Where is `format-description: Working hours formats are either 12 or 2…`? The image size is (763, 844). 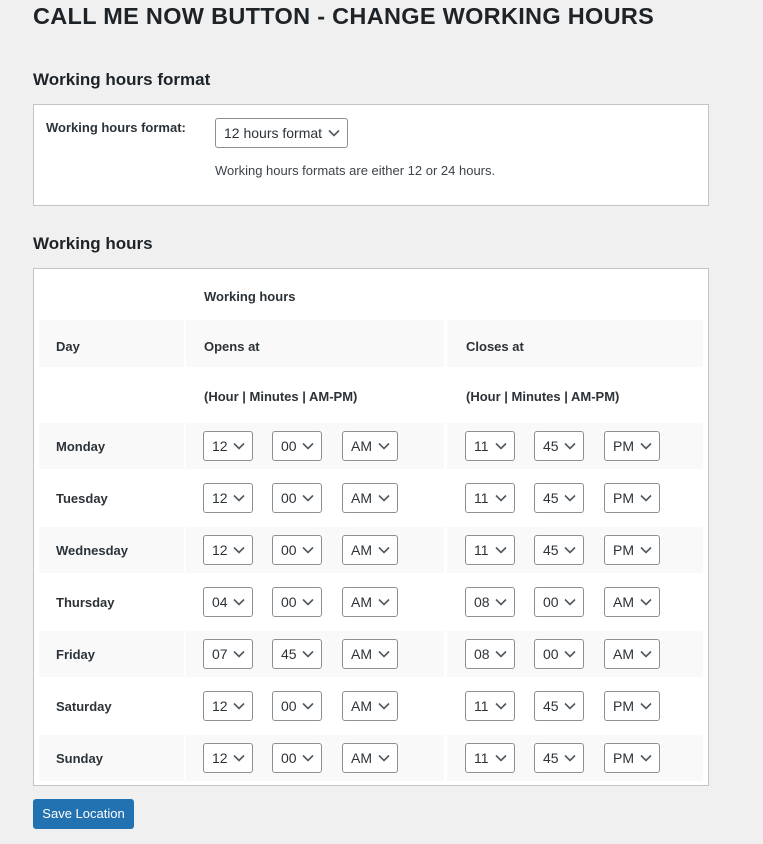 format-description: Working hours formats are either 12 or 2… is located at coordinates (355, 170).